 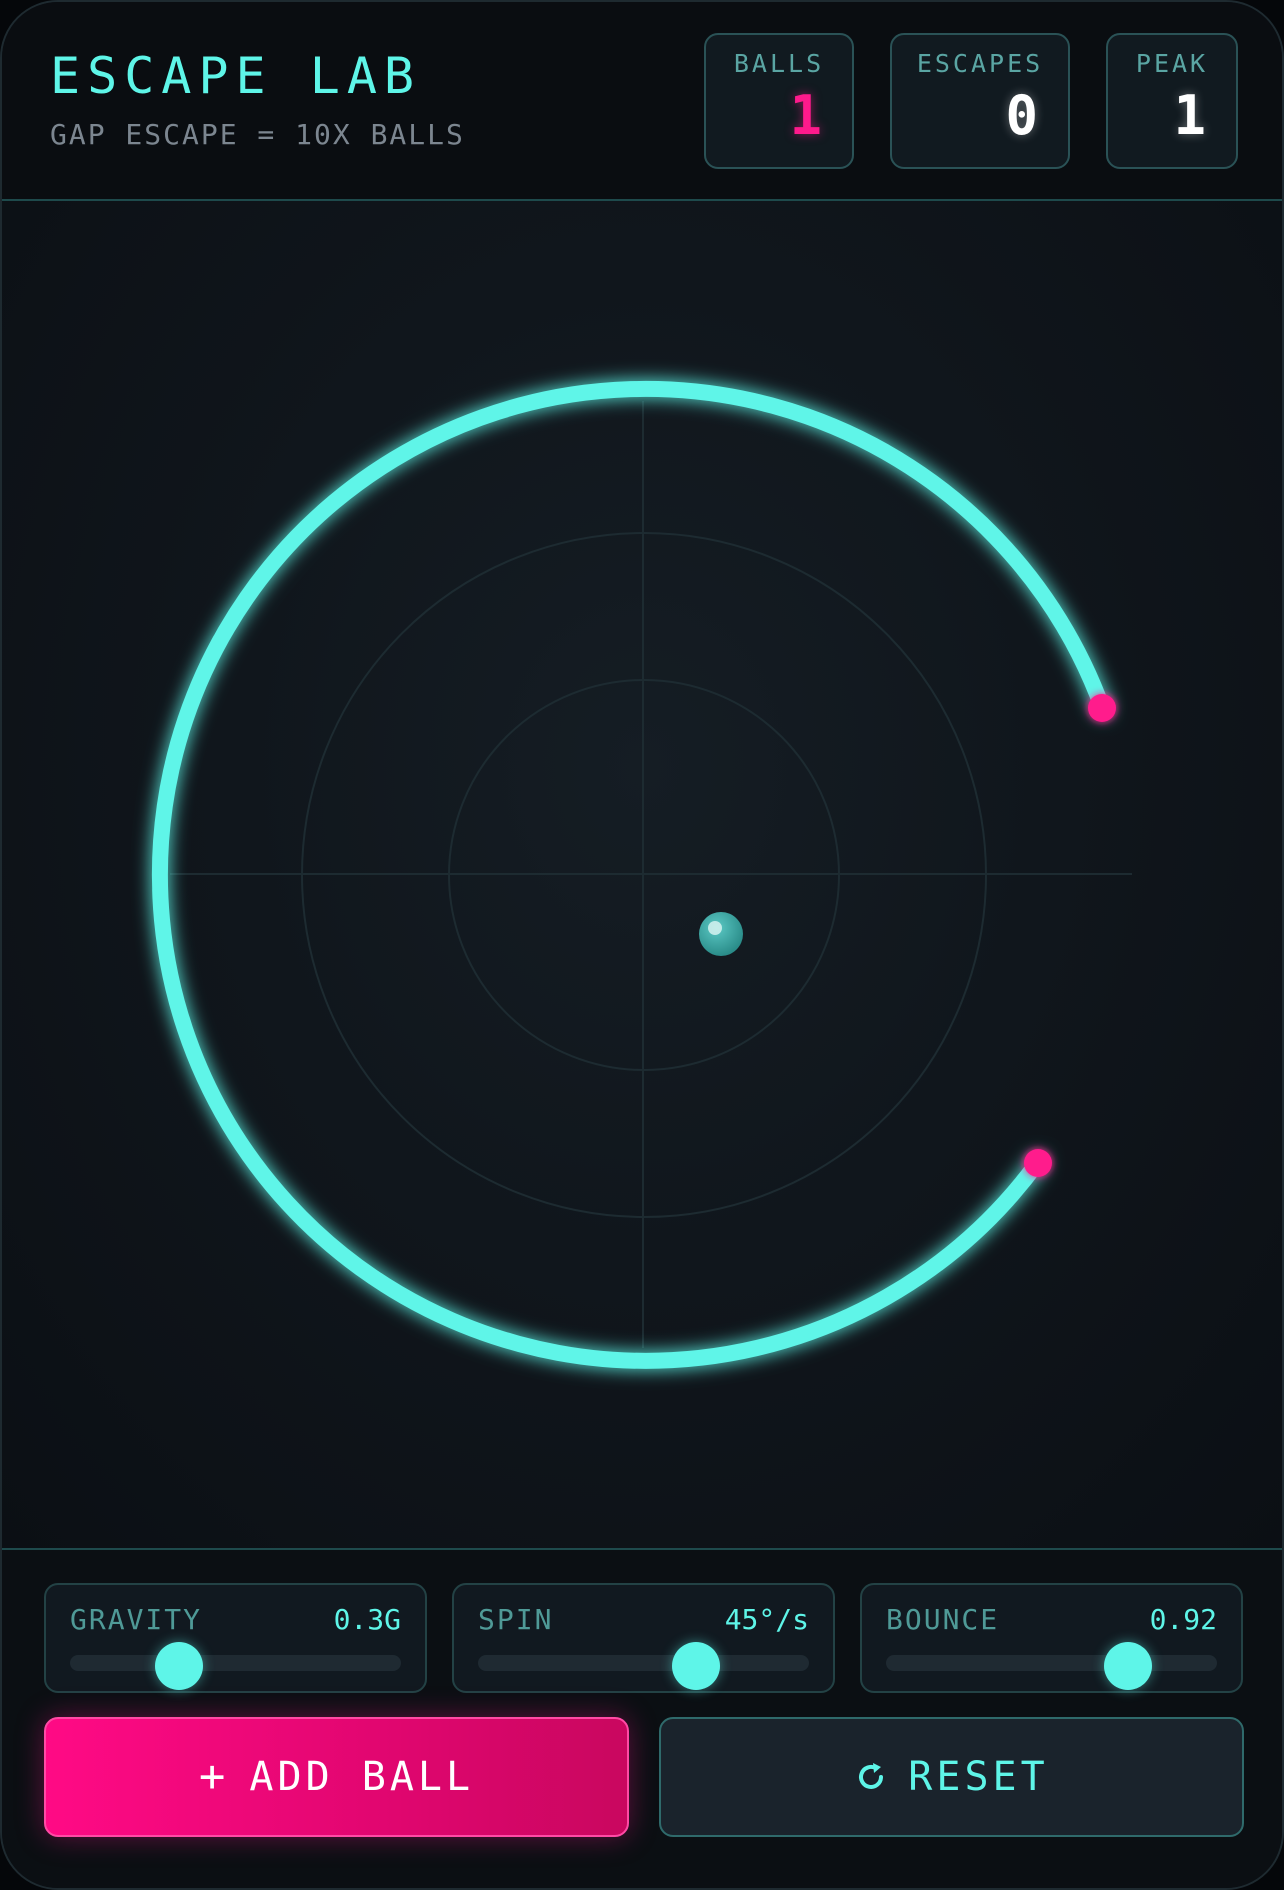 What do you see at coordinates (696, 1666) in the screenshot?
I see `spin-thumb` at bounding box center [696, 1666].